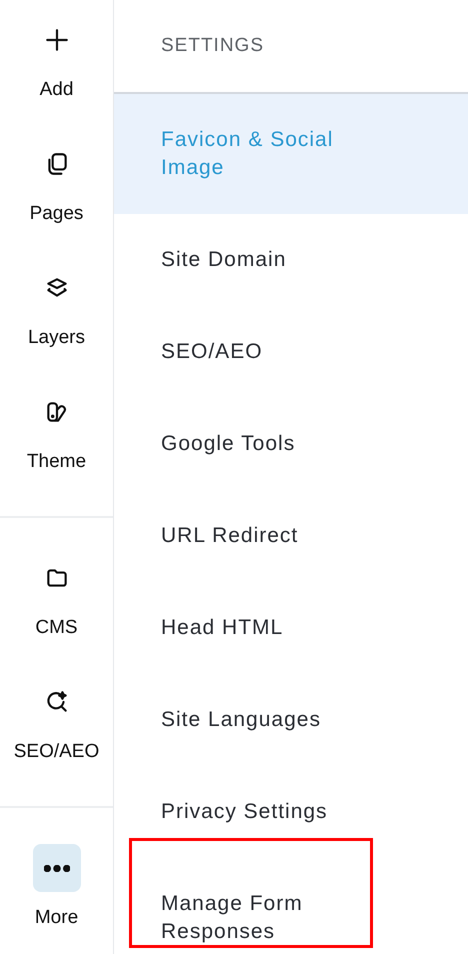  I want to click on settings-item: Privacy Settings, so click(291, 812).